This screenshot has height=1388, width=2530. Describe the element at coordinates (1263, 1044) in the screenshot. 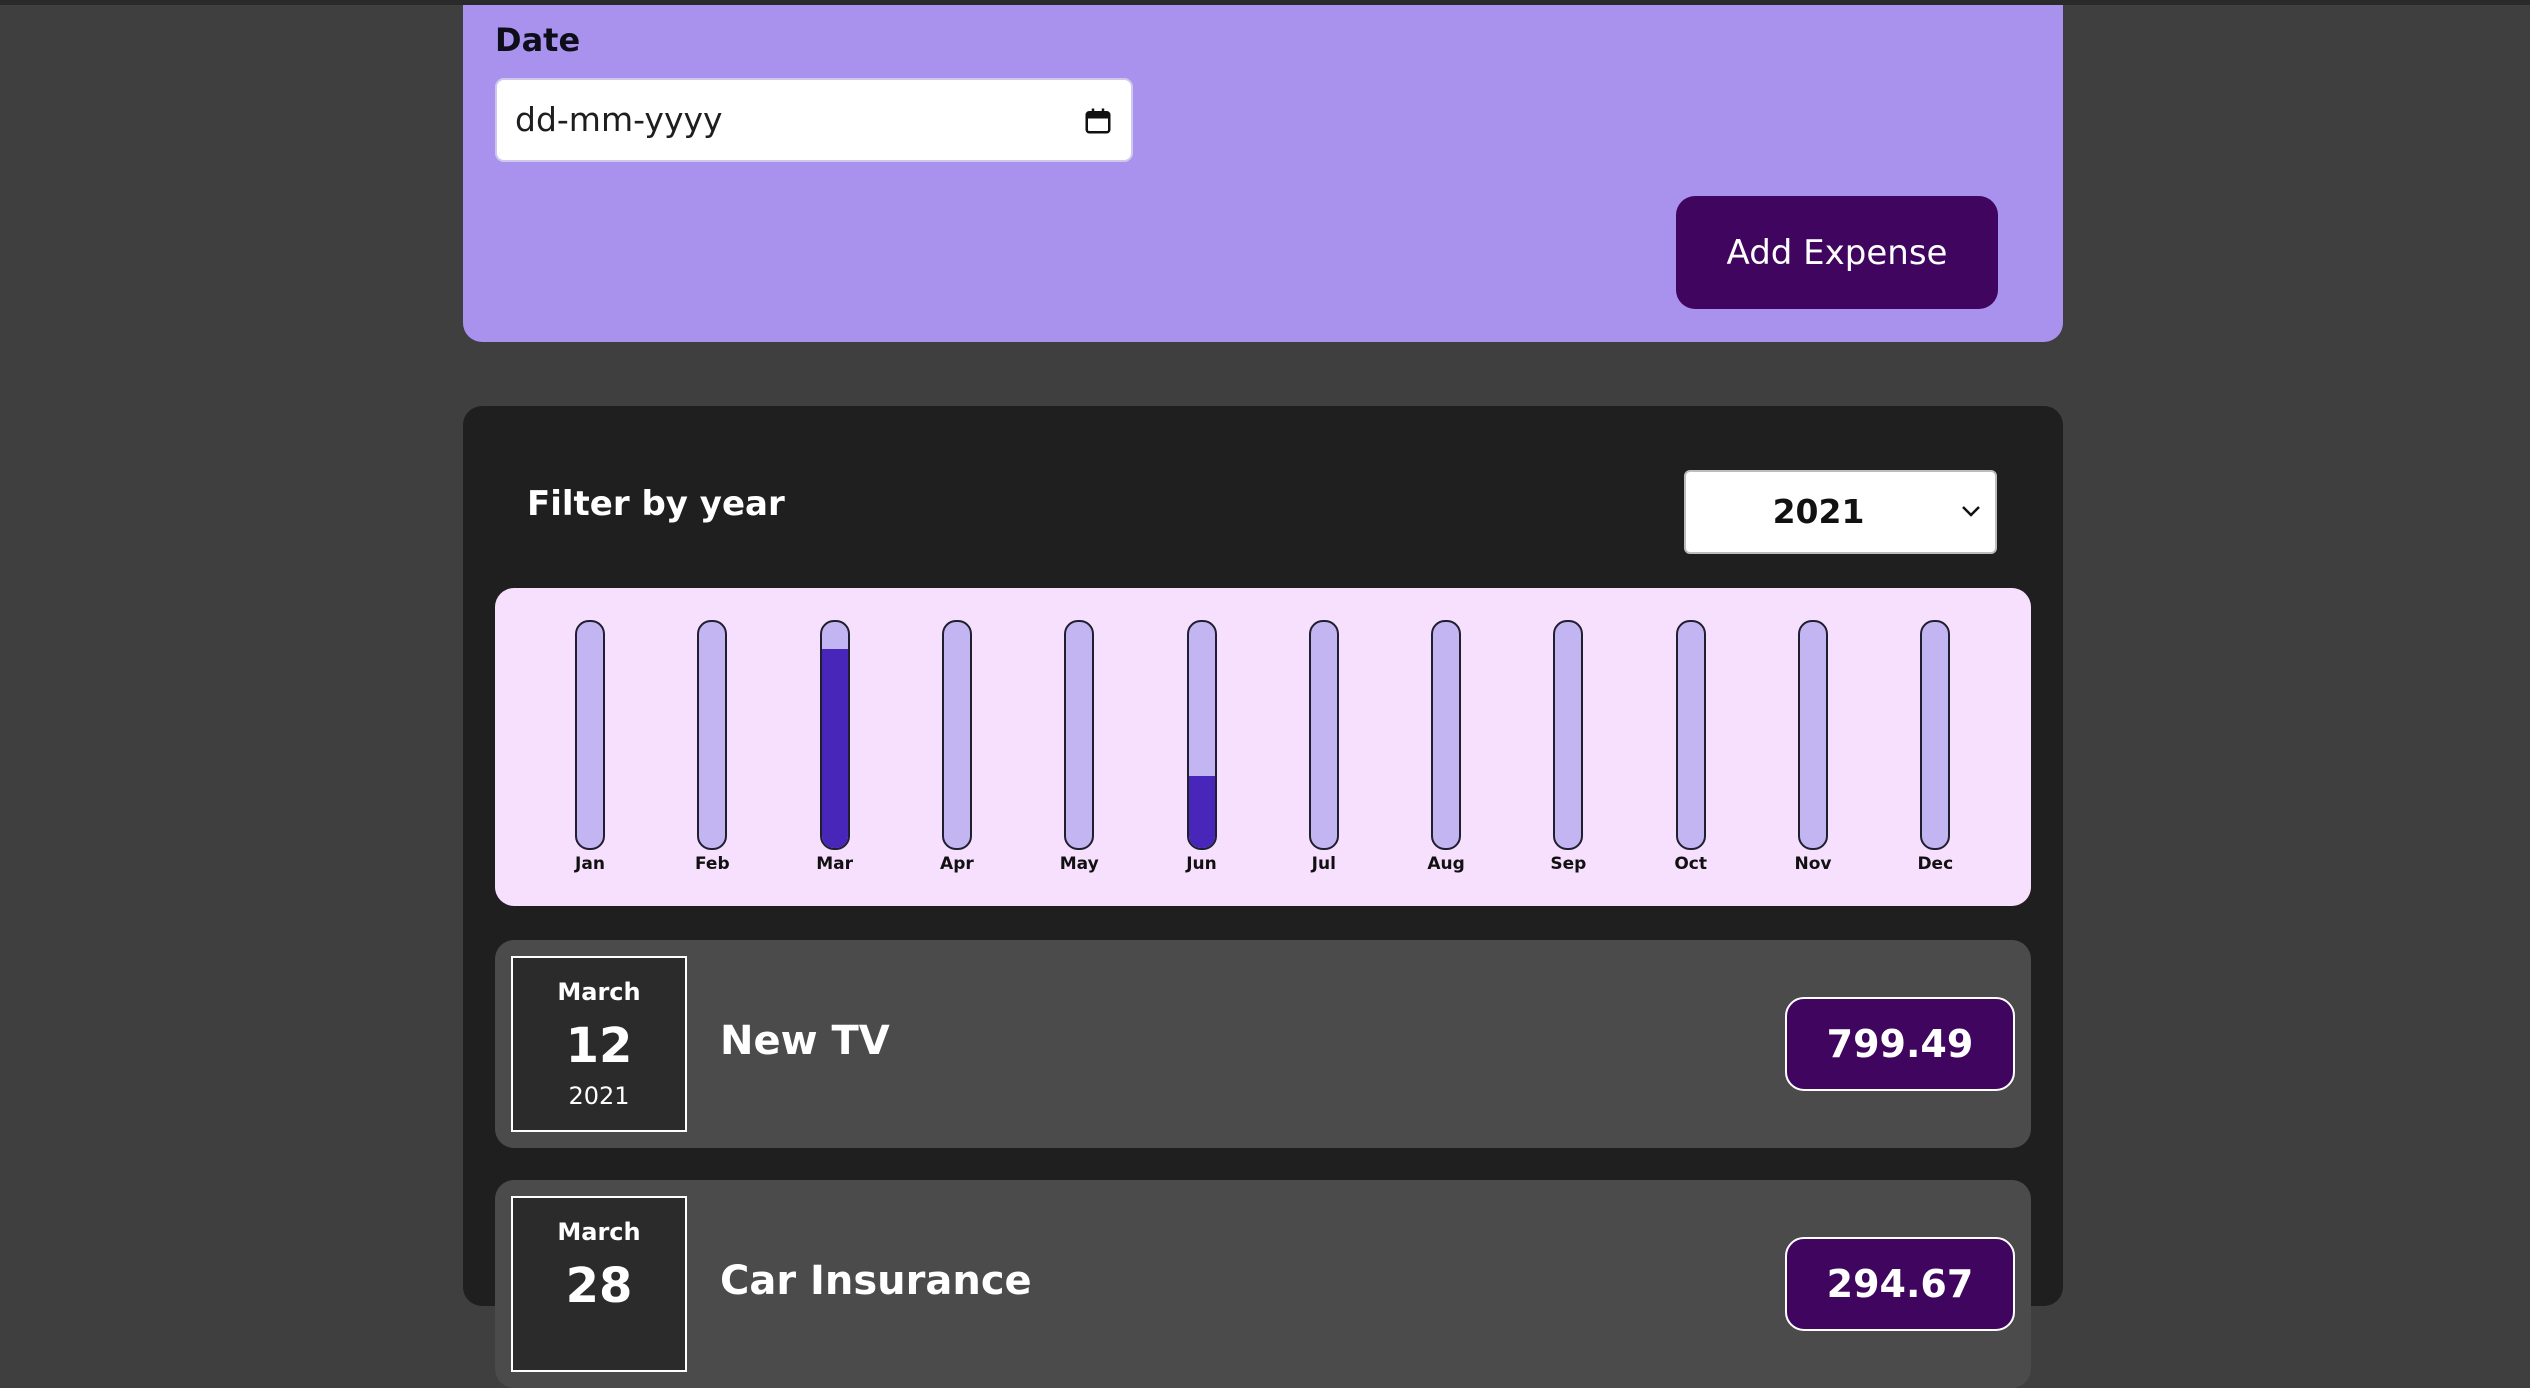

I see `expense-item: March 12 2021 New TV 799.49` at that location.